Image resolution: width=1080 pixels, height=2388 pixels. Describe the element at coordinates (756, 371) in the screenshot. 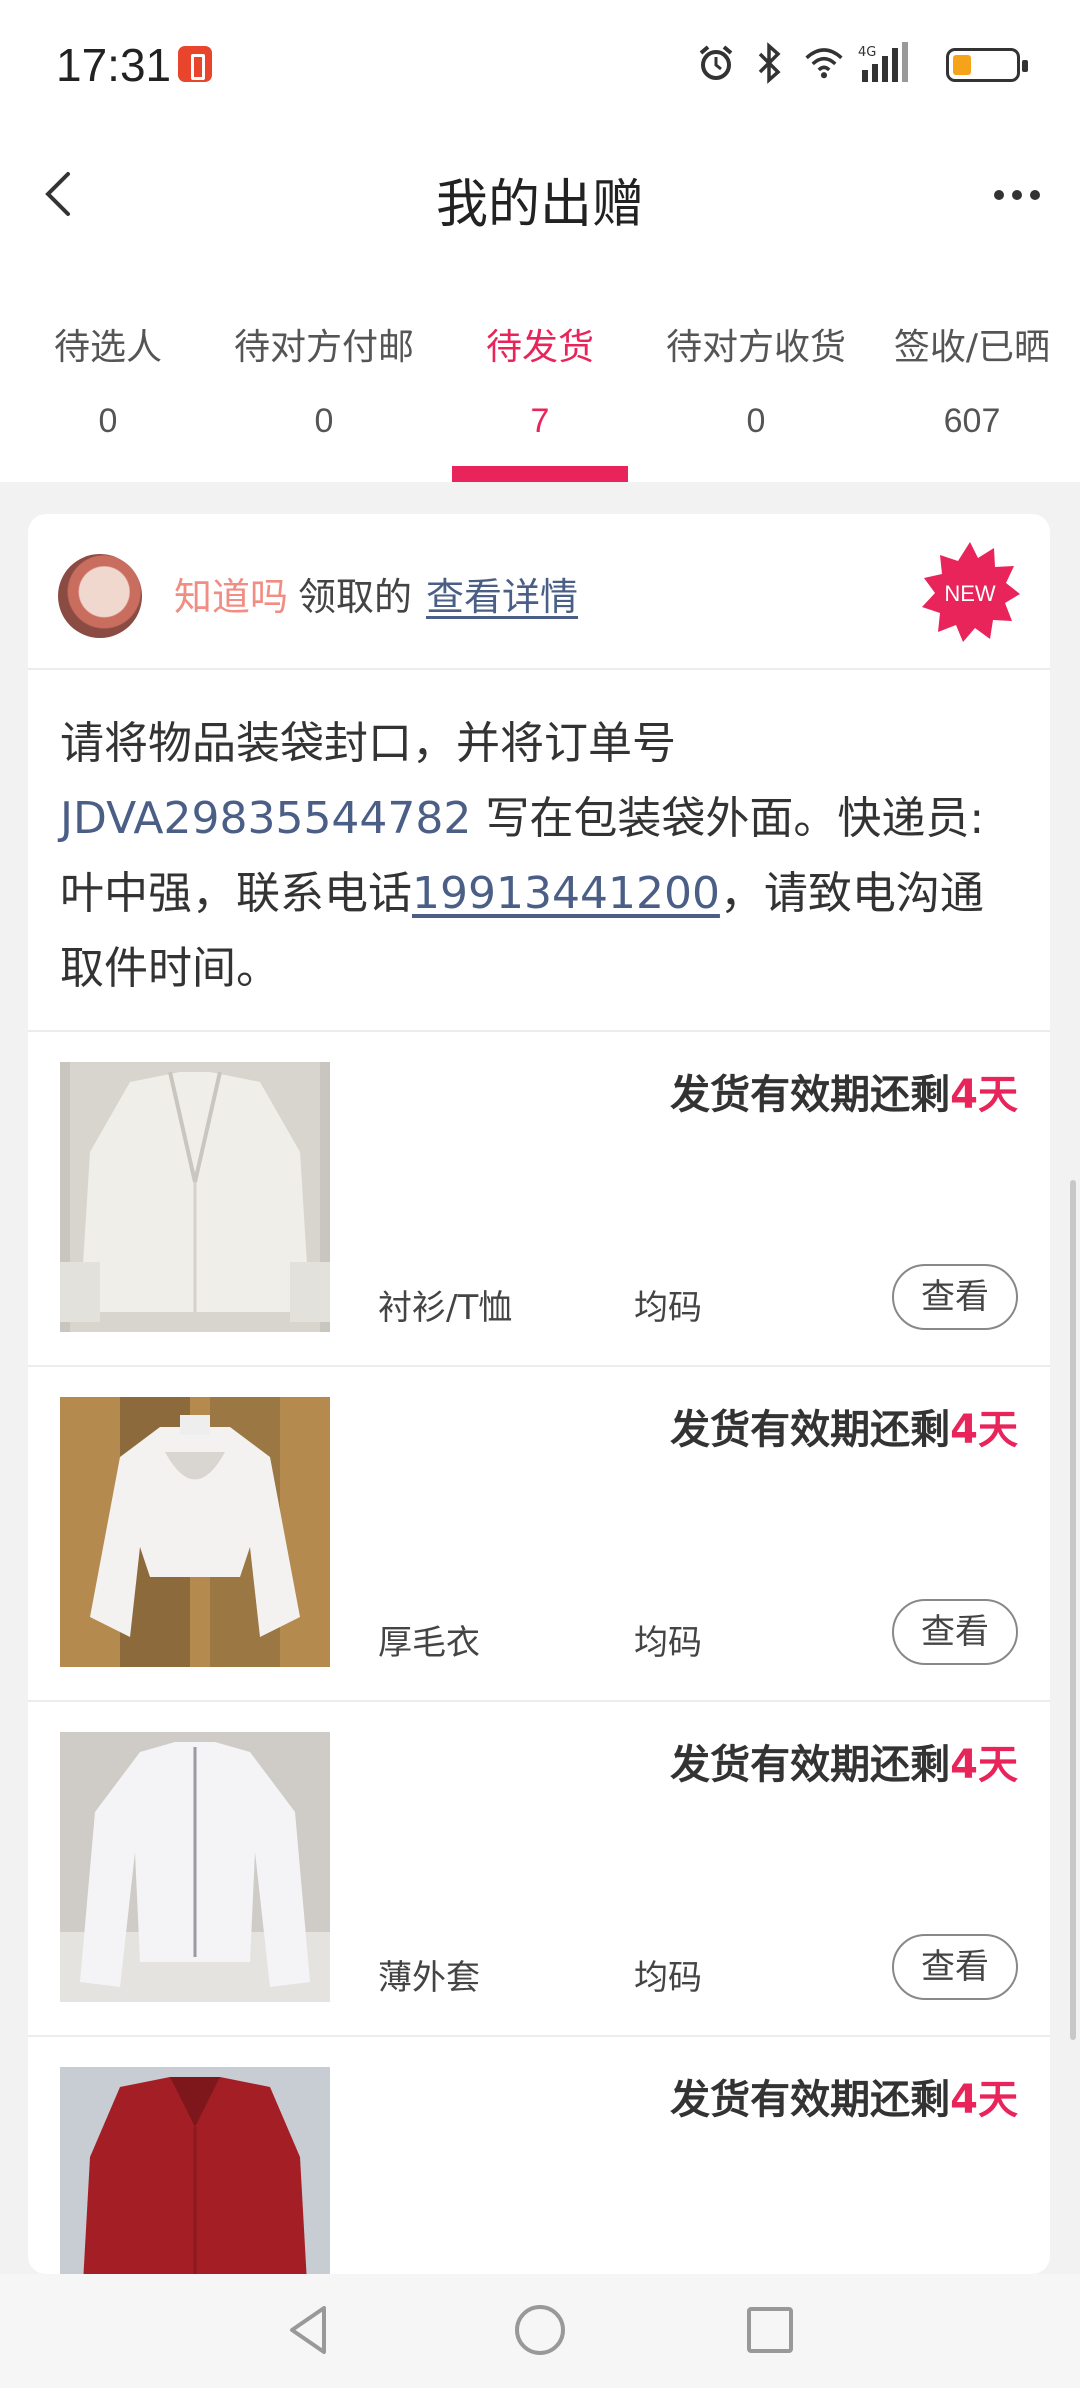

I see `tab-pending-receipt: 待对方收货 0` at that location.